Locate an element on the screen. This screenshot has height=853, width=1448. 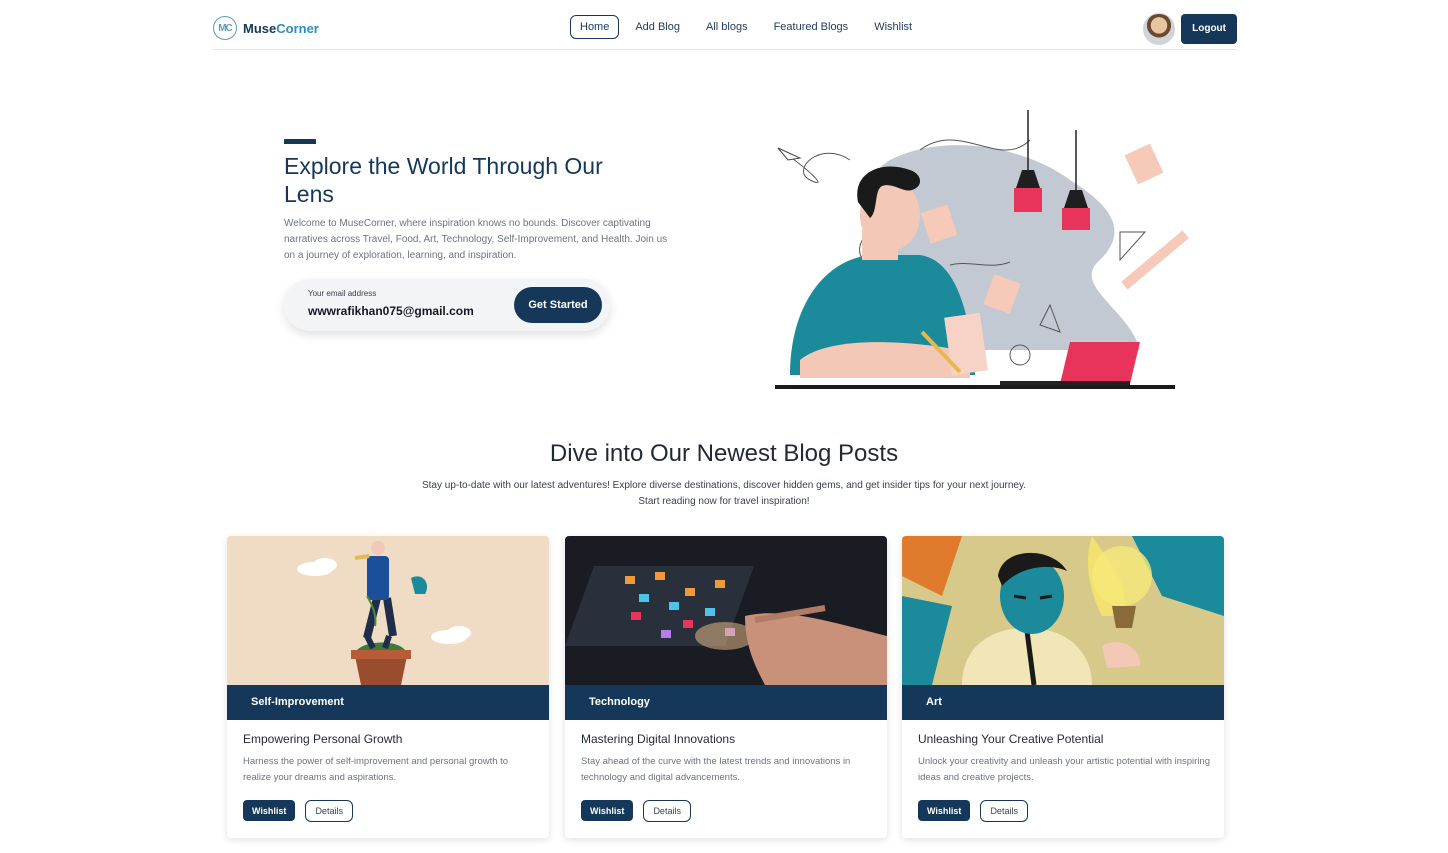
brand-name-part2: Corner is located at coordinates (297, 28).